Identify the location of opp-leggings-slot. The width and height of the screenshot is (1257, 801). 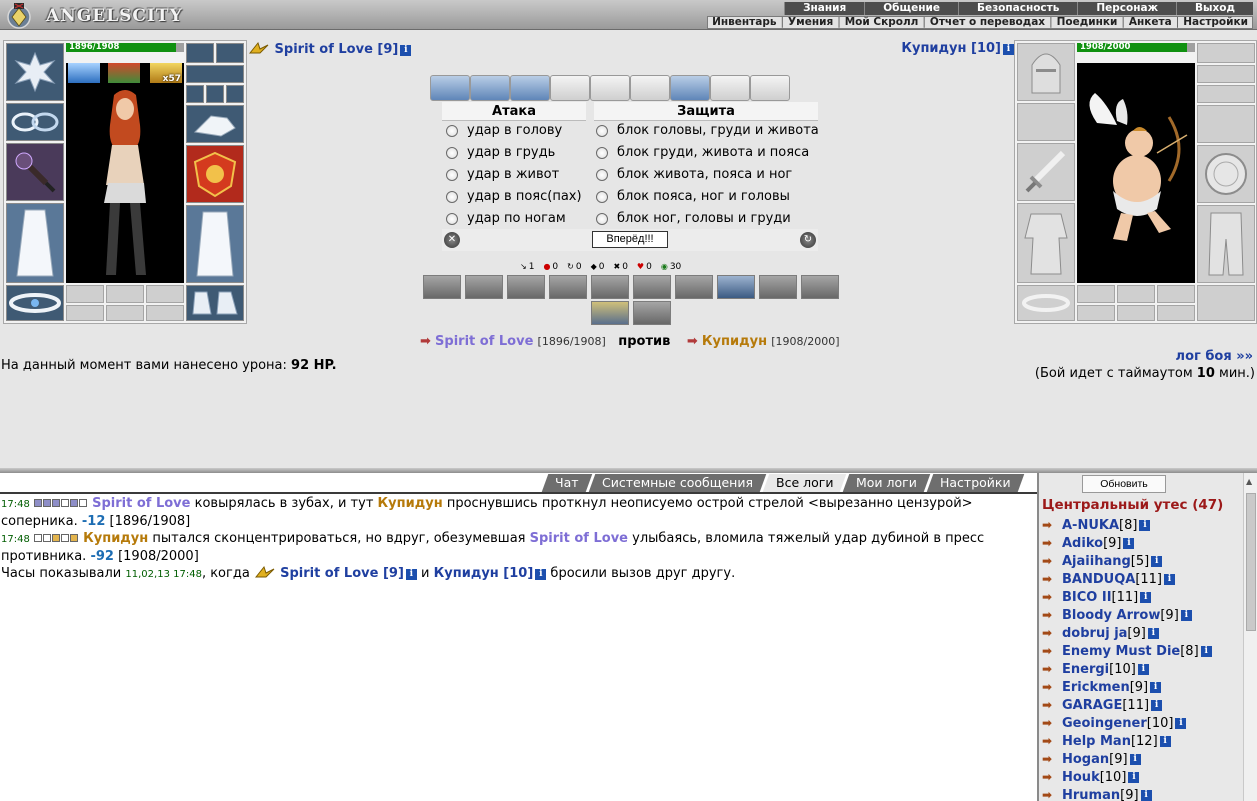
(1226, 244).